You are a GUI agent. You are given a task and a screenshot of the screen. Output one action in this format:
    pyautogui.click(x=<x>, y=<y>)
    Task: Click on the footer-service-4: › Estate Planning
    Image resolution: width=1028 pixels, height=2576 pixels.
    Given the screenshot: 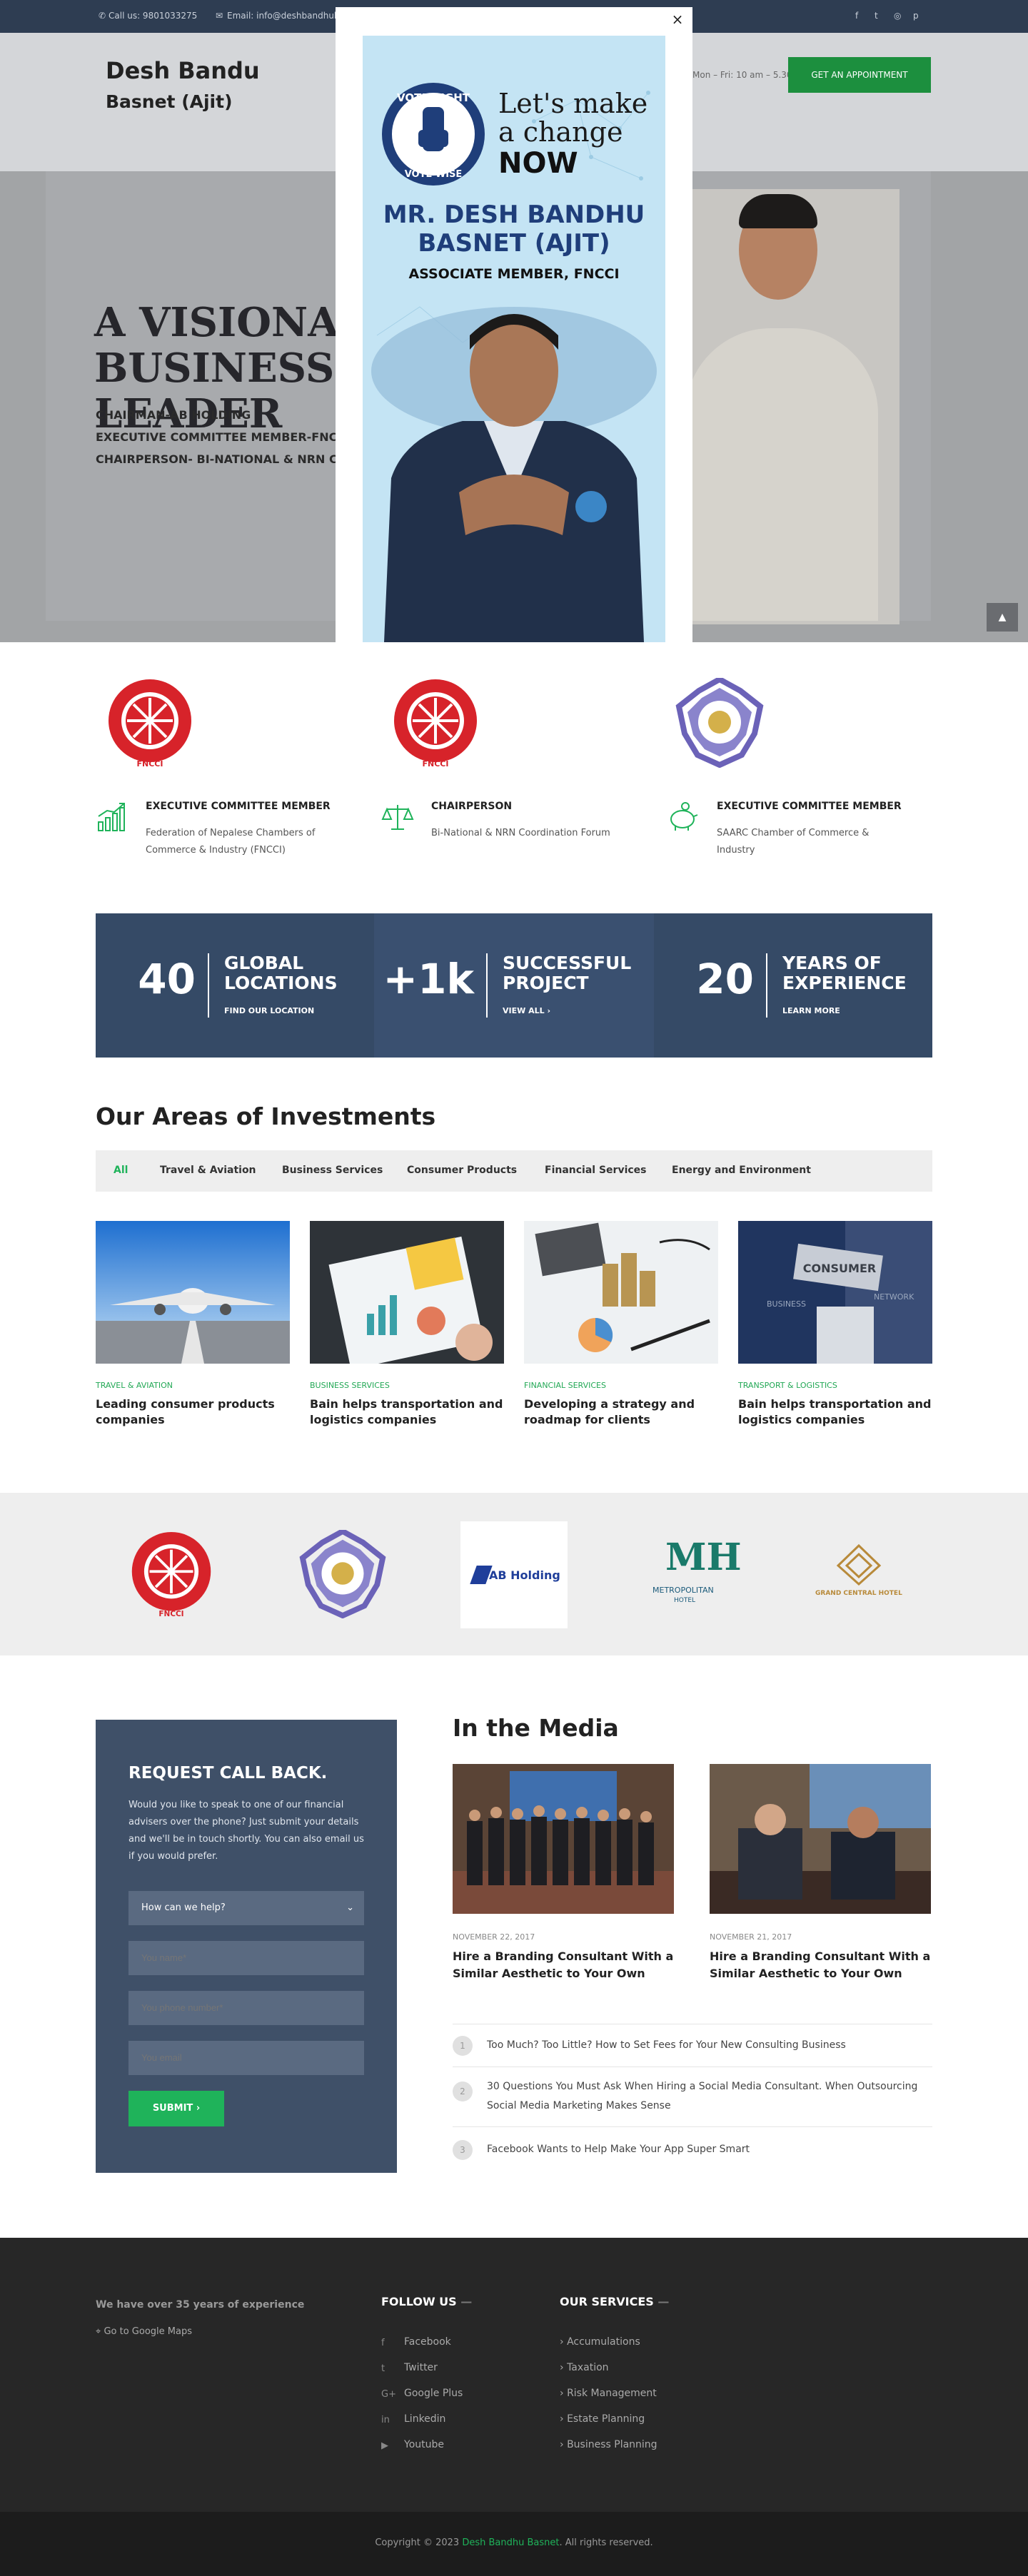 What is the action you would take?
    pyautogui.click(x=602, y=2419)
    